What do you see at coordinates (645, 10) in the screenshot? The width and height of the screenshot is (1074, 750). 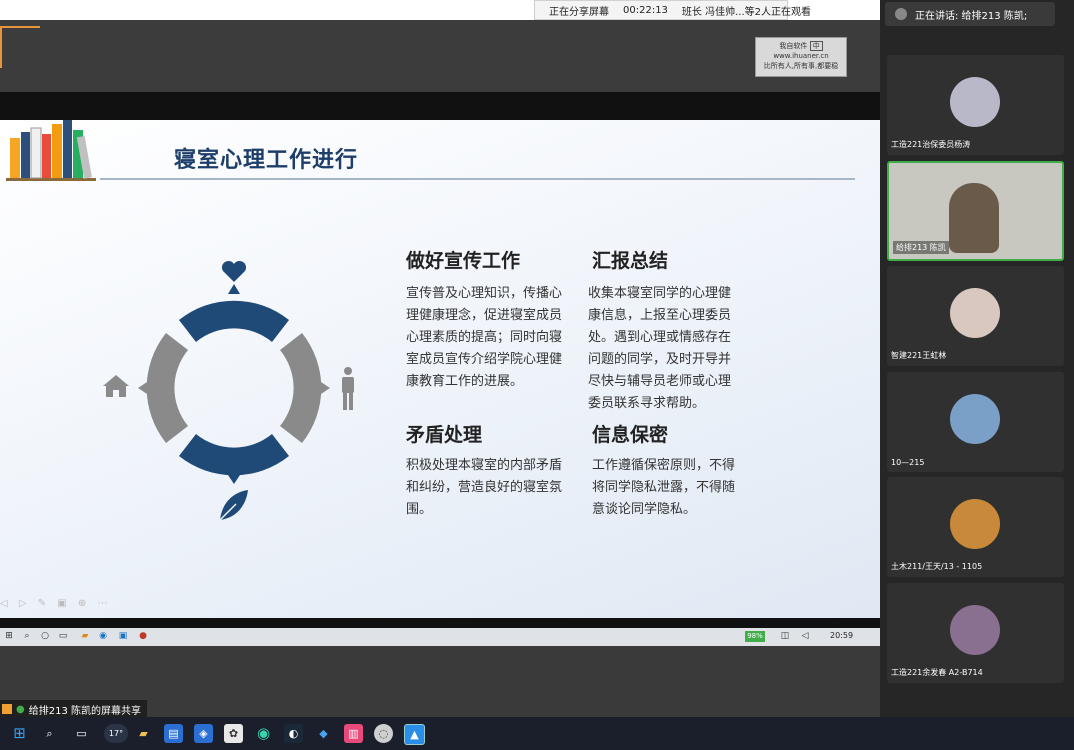 I see `share-timer: 00:22:13` at bounding box center [645, 10].